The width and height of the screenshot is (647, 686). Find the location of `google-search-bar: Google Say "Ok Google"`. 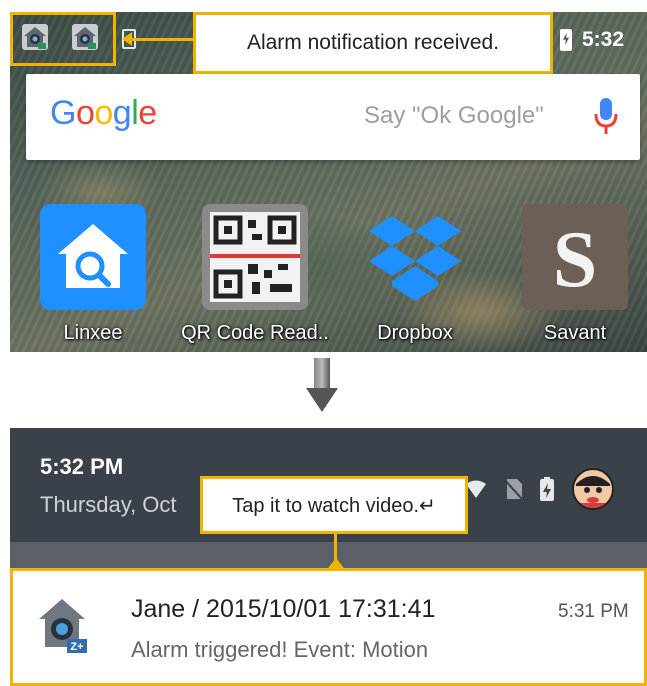

google-search-bar: Google Say "Ok Google" is located at coordinates (333, 117).